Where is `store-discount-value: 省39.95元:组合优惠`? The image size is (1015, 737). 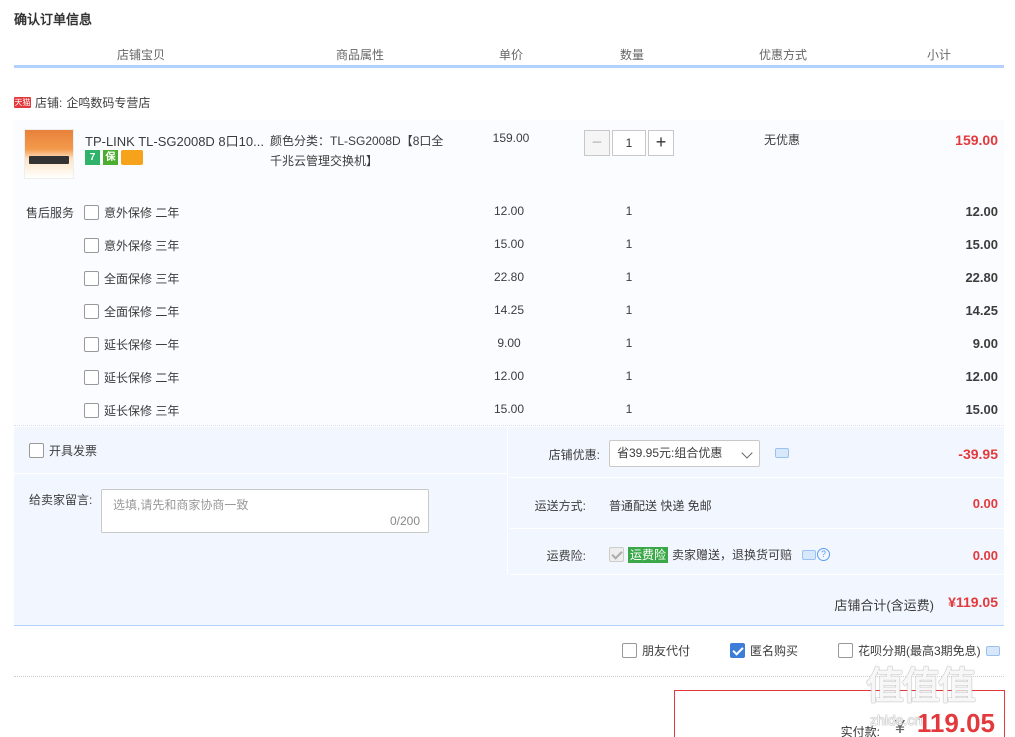 store-discount-value: 省39.95元:组合优惠 is located at coordinates (670, 453).